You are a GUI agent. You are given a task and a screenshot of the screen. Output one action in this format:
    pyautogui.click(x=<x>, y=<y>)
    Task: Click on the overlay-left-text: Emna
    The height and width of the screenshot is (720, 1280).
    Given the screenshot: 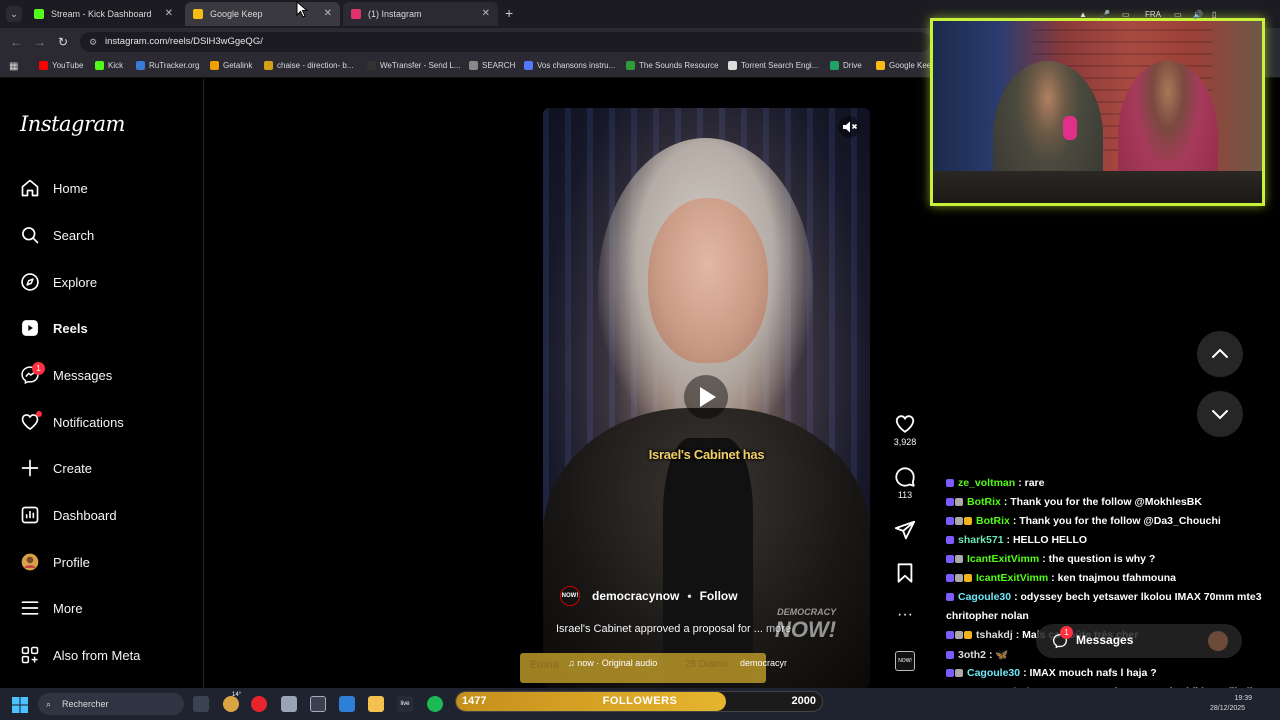 What is the action you would take?
    pyautogui.click(x=544, y=665)
    